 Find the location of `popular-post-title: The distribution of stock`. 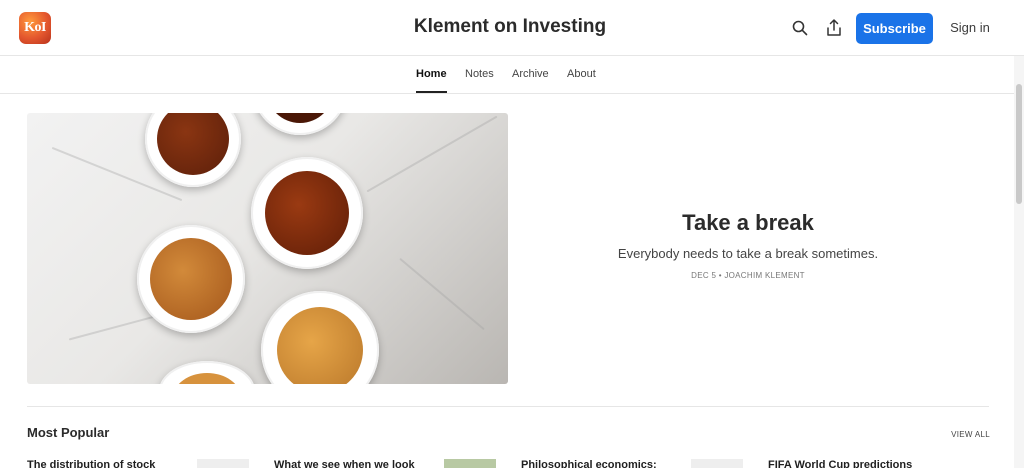

popular-post-title: The distribution of stock is located at coordinates (98, 463).